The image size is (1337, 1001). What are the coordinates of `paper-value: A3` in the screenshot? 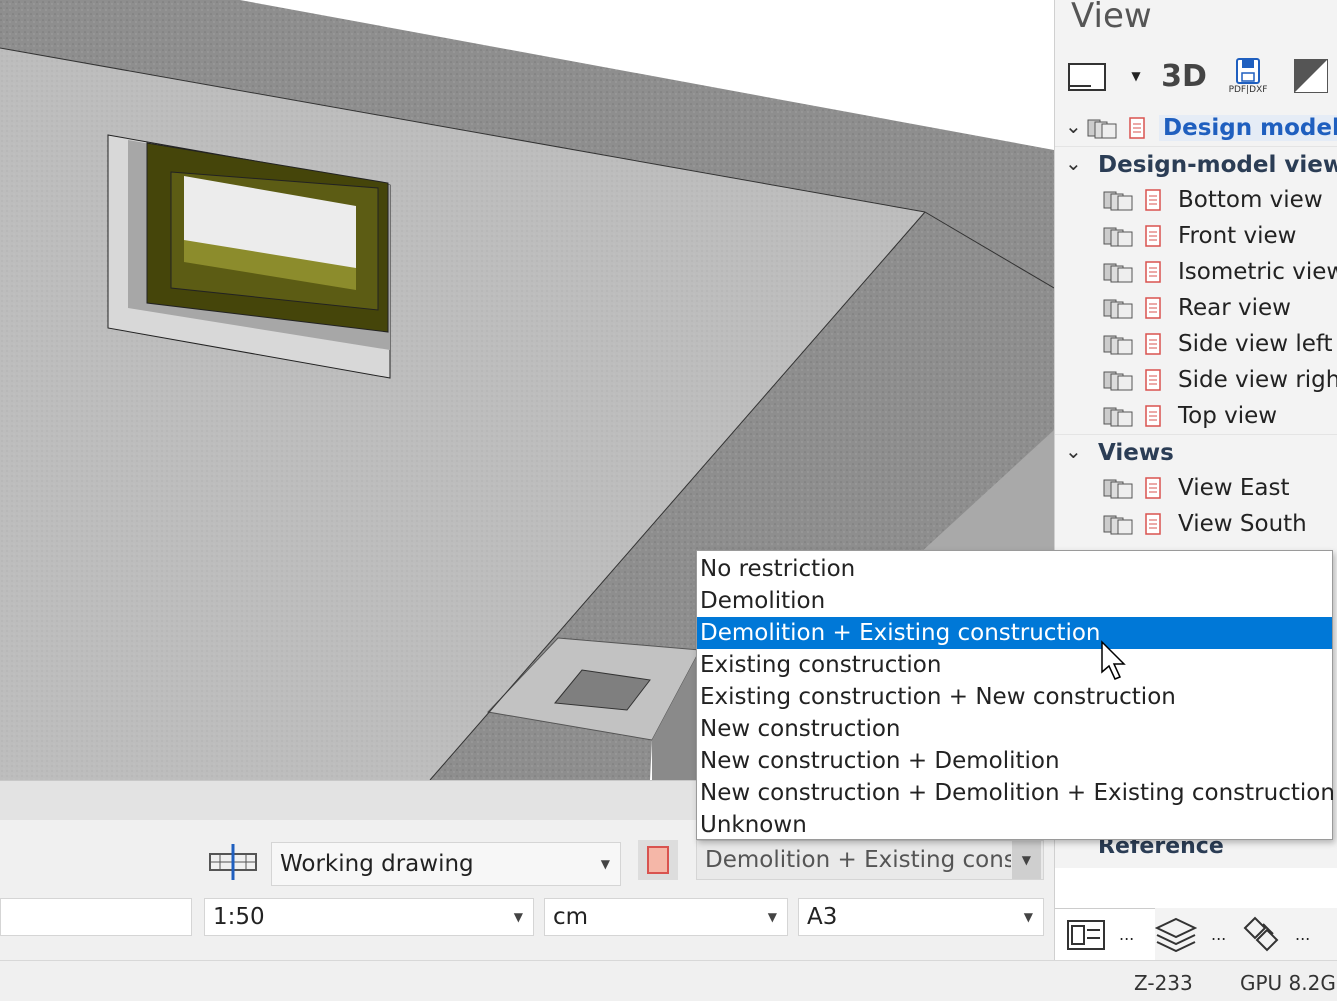 It's located at (822, 917).